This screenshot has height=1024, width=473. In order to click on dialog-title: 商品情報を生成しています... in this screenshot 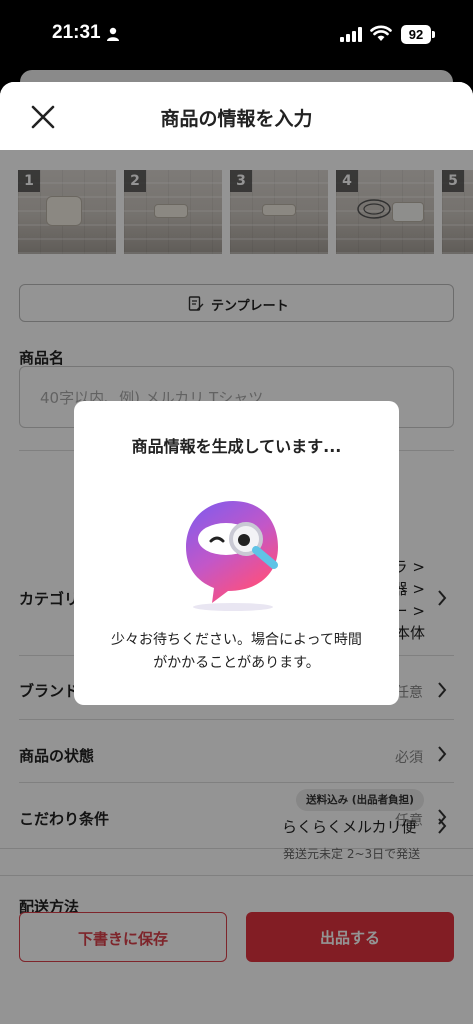, I will do `click(236, 446)`.